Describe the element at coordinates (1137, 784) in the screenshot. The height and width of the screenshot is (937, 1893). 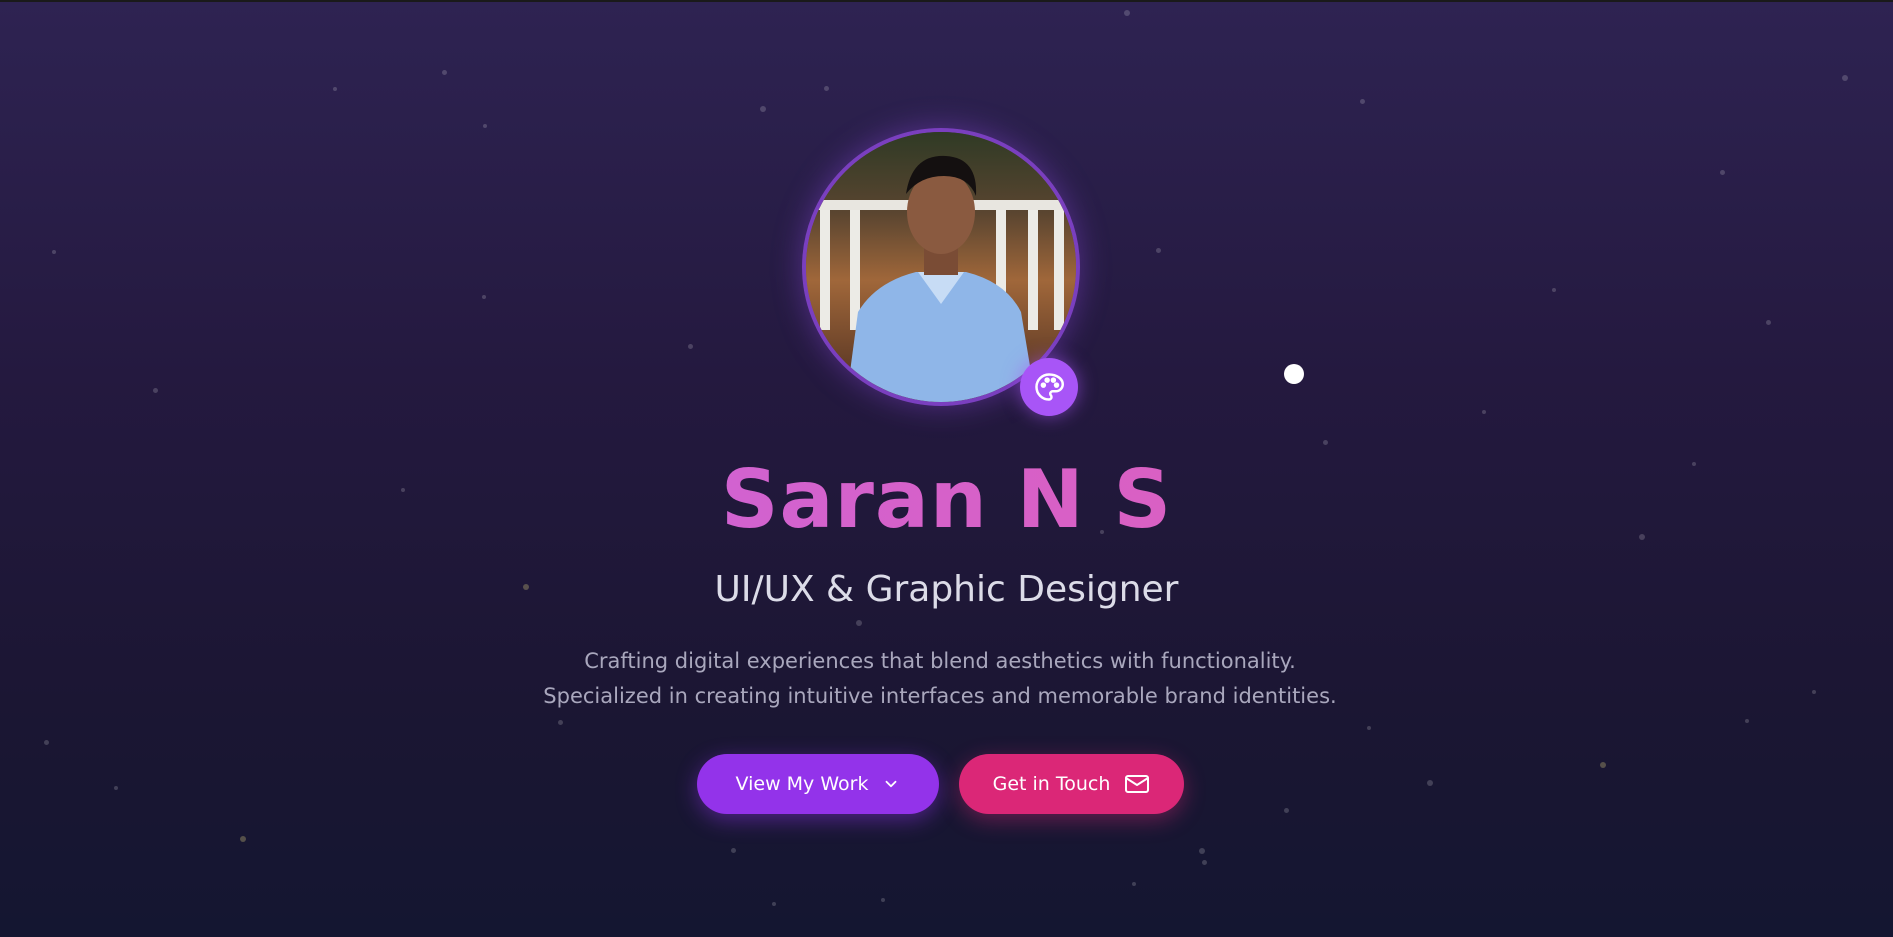
I see `mail-icon` at that location.